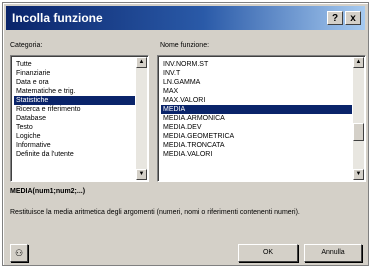  I want to click on category-item: Matematiche e trig., so click(74, 91).